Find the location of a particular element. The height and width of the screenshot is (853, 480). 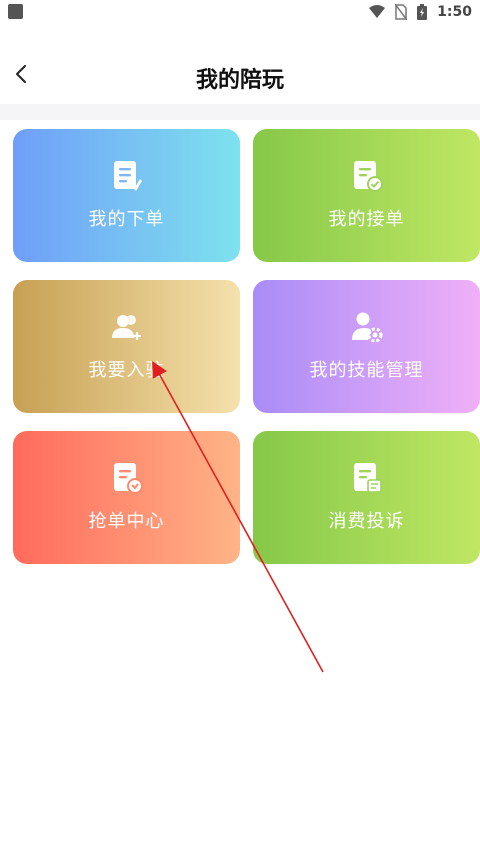

grab-order-center-card: 抢单中心 is located at coordinates (126, 497).